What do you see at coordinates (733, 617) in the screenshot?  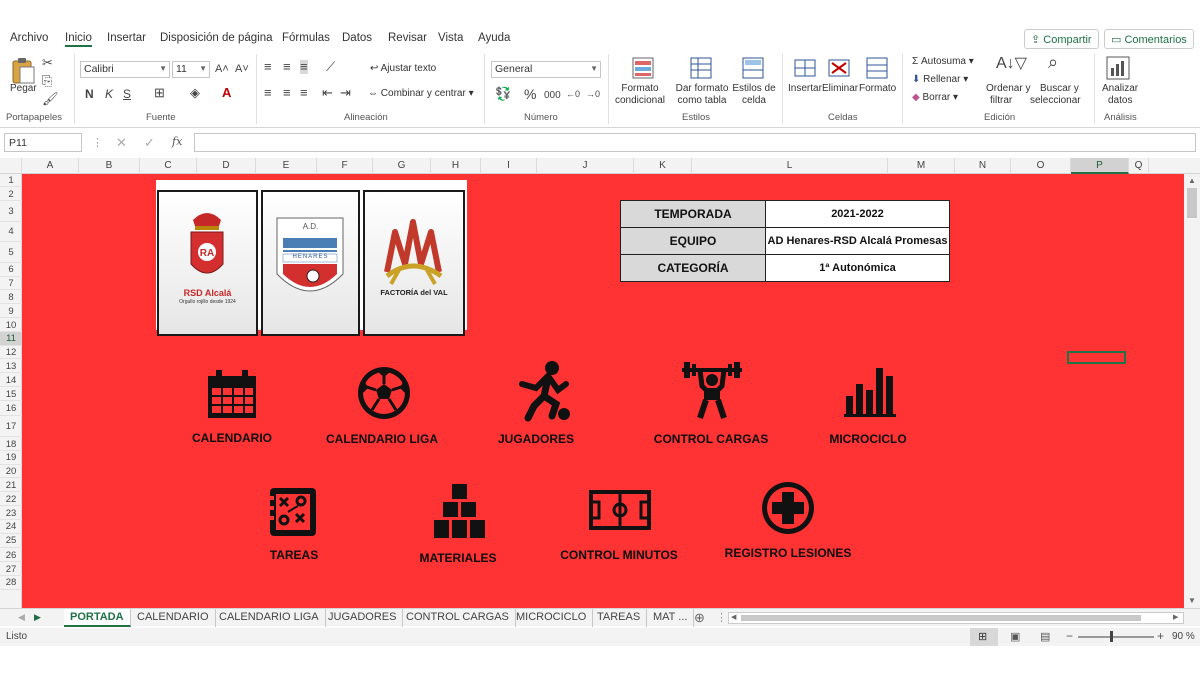 I see `scroll-left-icon: ◀` at bounding box center [733, 617].